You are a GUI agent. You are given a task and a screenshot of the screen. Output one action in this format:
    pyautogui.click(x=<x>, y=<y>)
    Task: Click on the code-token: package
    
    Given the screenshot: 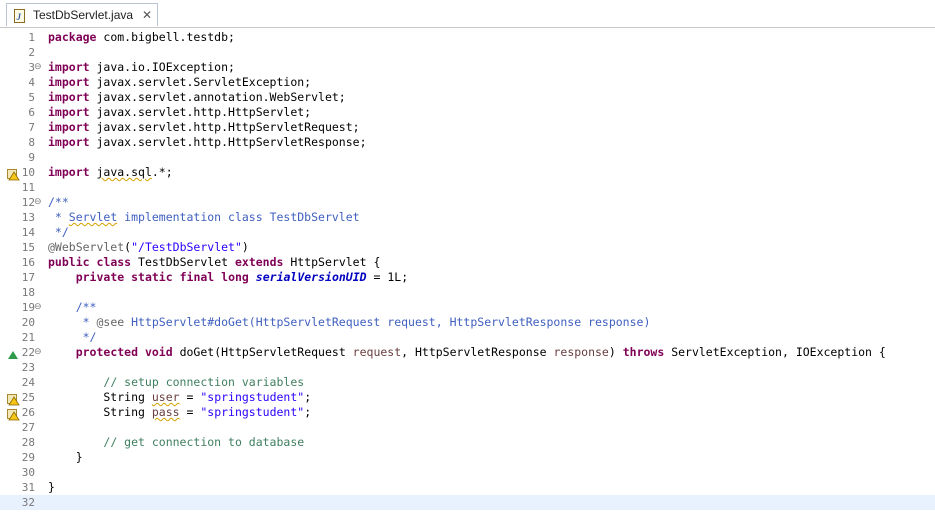 What is the action you would take?
    pyautogui.click(x=72, y=37)
    